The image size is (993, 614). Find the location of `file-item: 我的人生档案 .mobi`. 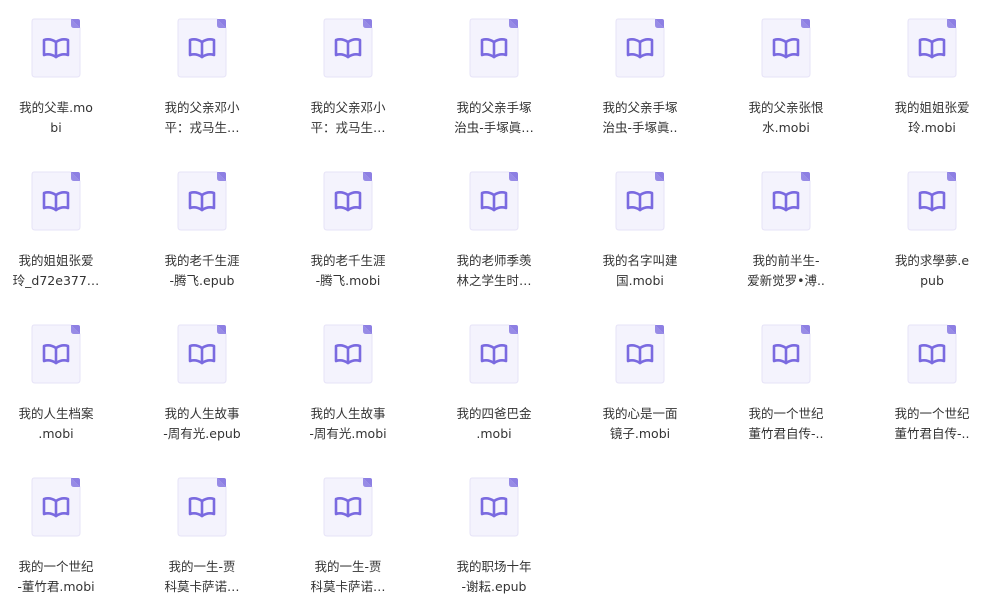

file-item: 我的人生档案 .mobi is located at coordinates (56, 399).